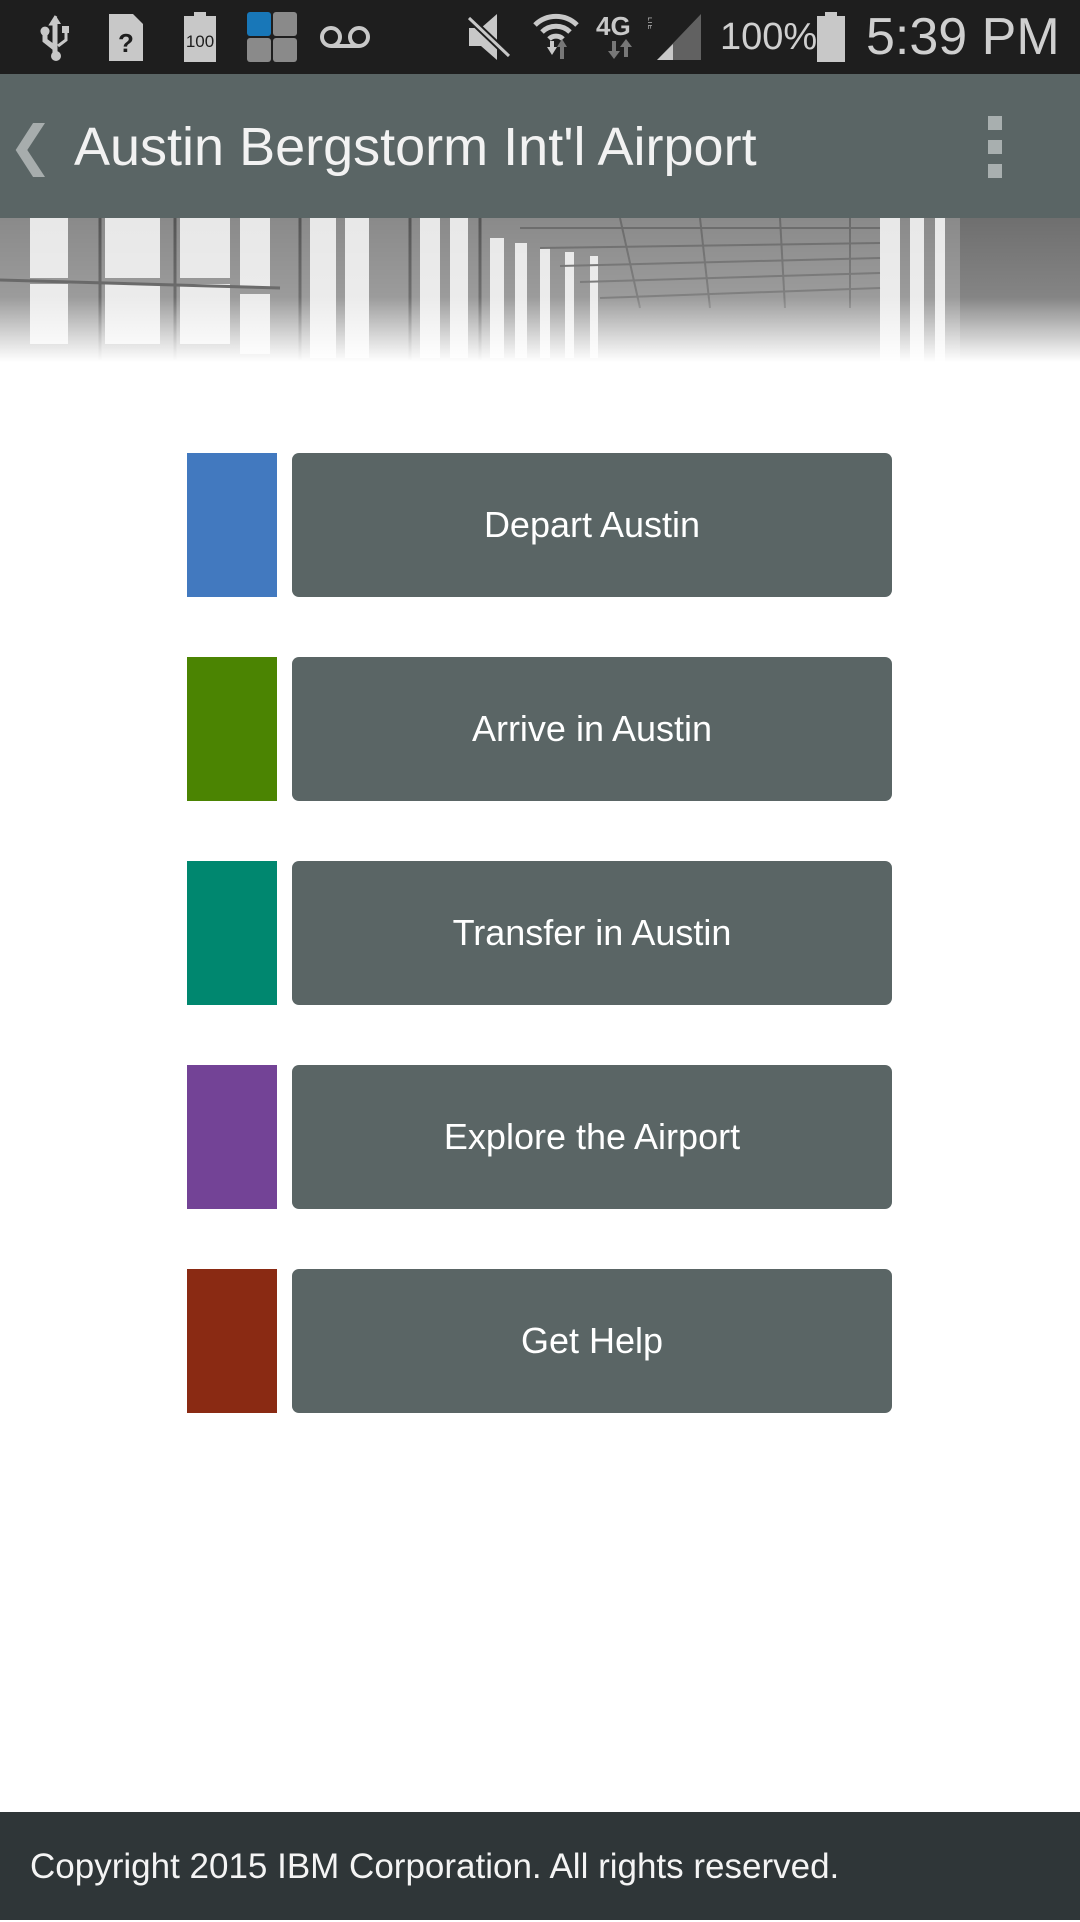 This screenshot has width=1080, height=1922. Describe the element at coordinates (769, 37) in the screenshot. I see `battery-percent: 100%` at that location.